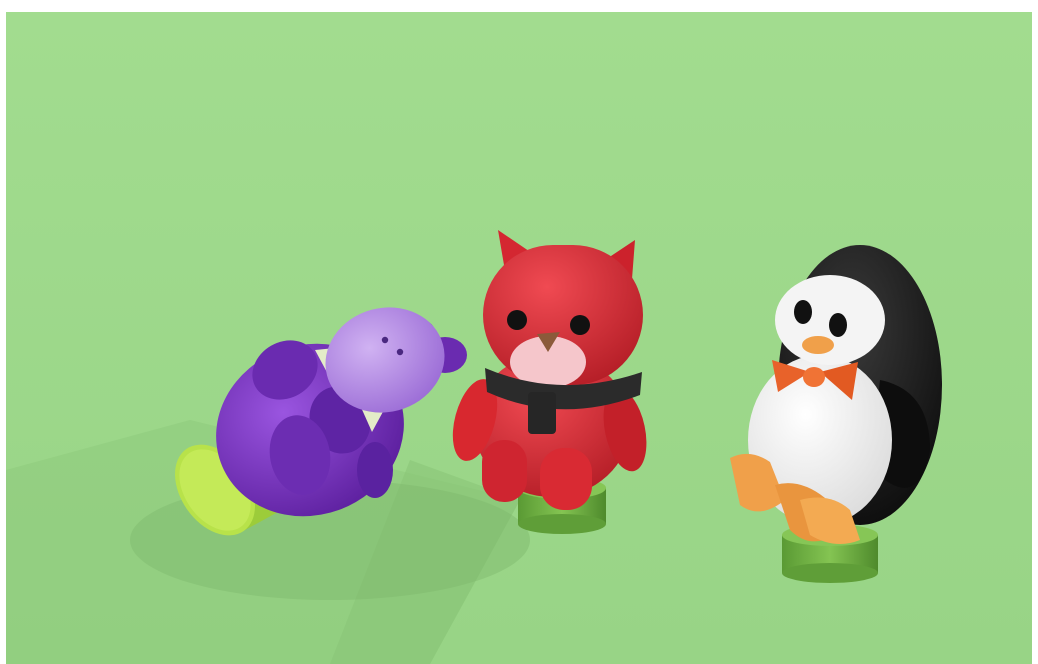 This screenshot has width=1038, height=664. I want to click on frame-left, so click(3, 332).